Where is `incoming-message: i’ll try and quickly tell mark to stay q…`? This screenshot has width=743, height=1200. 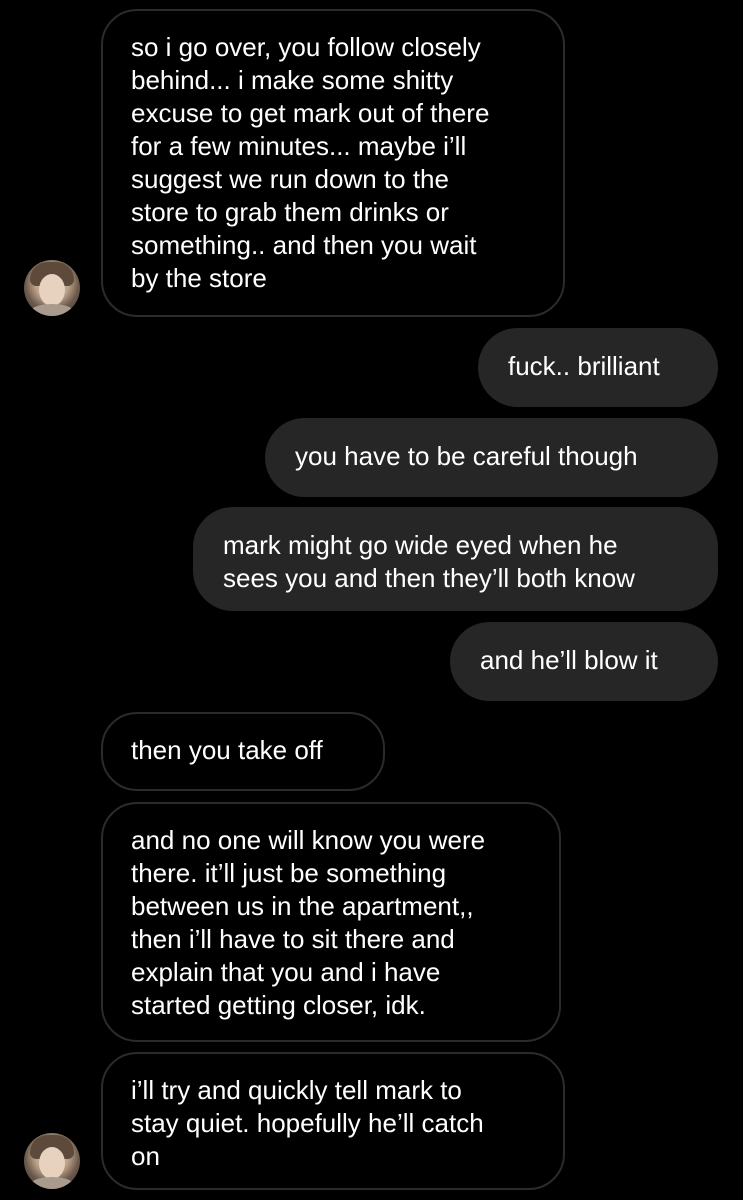
incoming-message: i’ll try and quickly tell mark to stay q… is located at coordinates (333, 1121).